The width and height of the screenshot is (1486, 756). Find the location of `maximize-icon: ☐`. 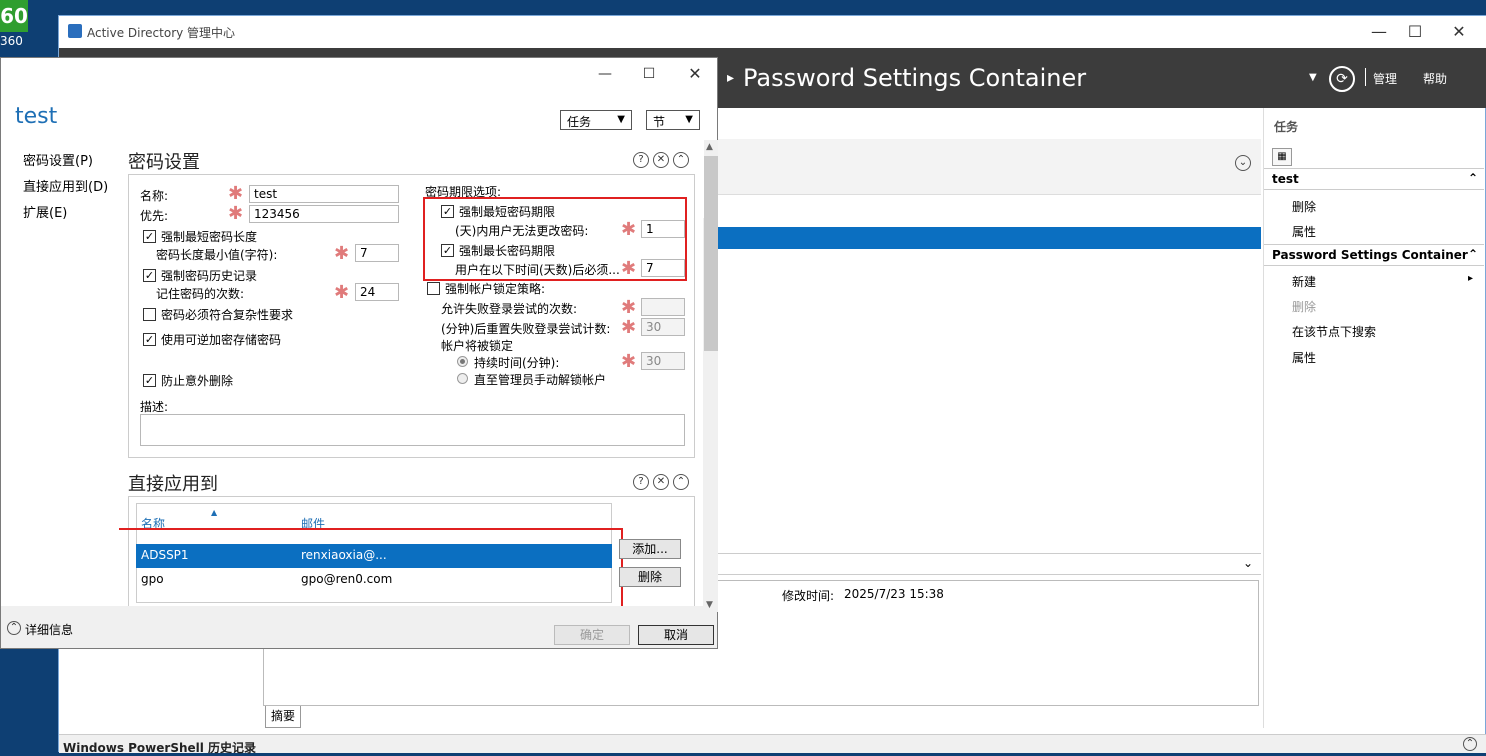

maximize-icon: ☐ is located at coordinates (1415, 32).